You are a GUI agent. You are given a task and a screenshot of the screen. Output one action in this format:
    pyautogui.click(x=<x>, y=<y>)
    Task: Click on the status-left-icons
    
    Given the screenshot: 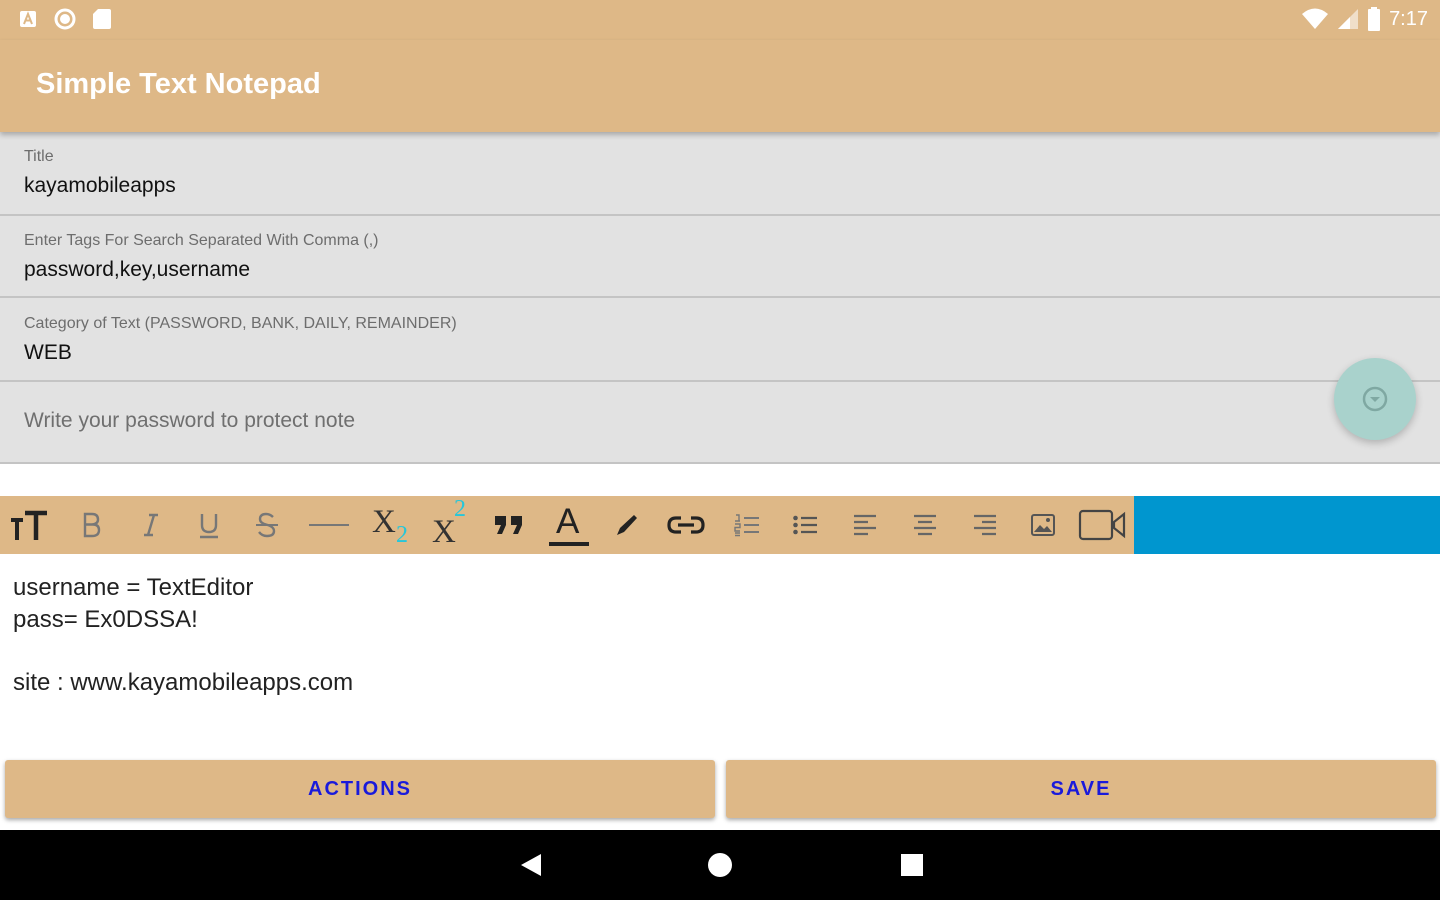 What is the action you would take?
    pyautogui.click(x=65, y=19)
    